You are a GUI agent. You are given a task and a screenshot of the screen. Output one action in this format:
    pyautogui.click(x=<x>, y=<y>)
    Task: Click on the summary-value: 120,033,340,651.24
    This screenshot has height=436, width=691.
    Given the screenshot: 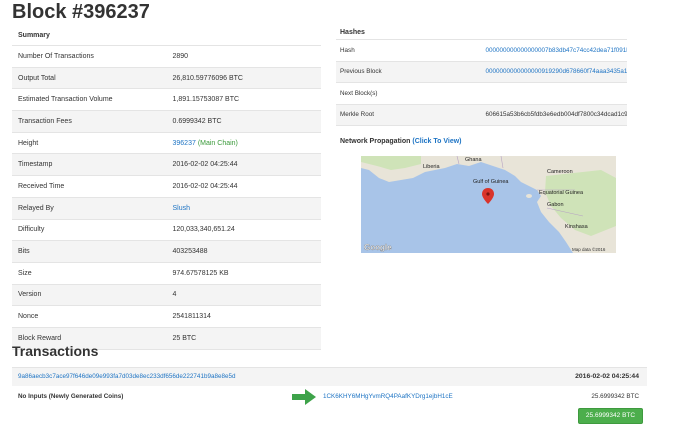 What is the action you would take?
    pyautogui.click(x=243, y=229)
    